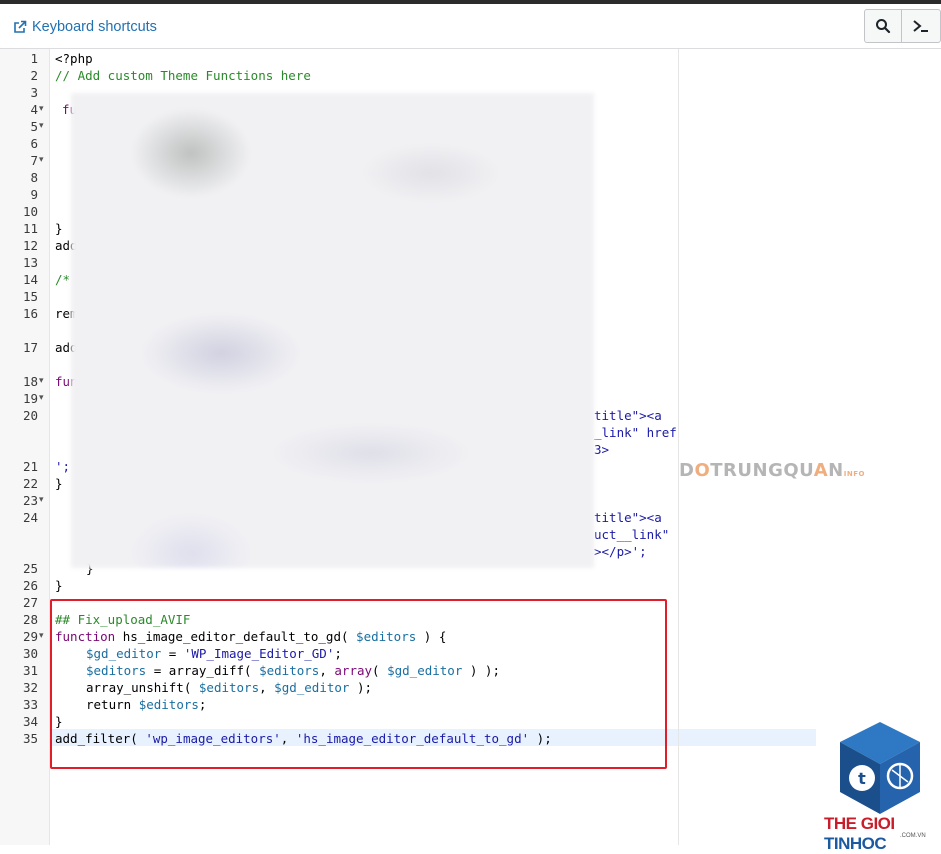  I want to click on red-highlight-box, so click(358, 684).